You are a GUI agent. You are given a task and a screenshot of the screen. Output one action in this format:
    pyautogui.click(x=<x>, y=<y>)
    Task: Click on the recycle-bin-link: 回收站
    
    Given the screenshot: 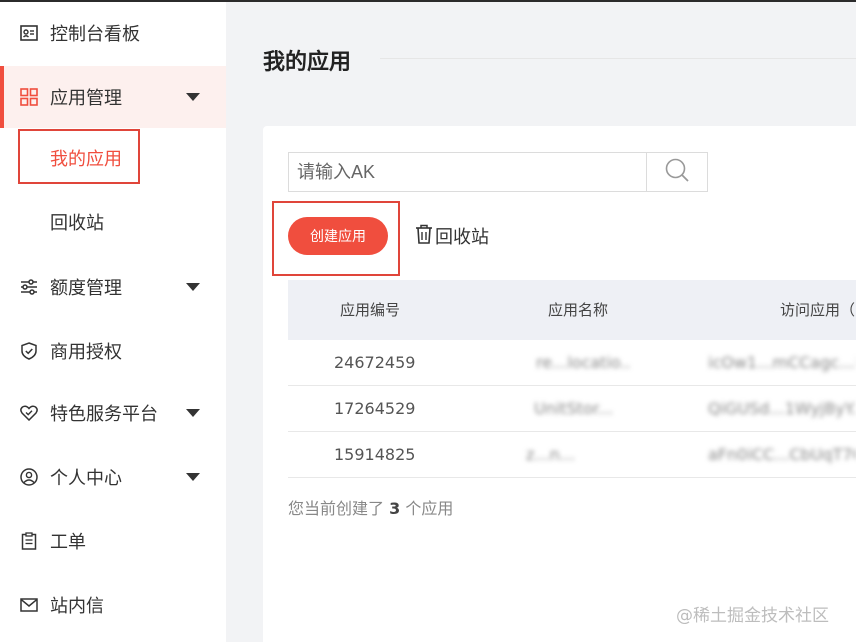 What is the action you would take?
    pyautogui.click(x=452, y=236)
    